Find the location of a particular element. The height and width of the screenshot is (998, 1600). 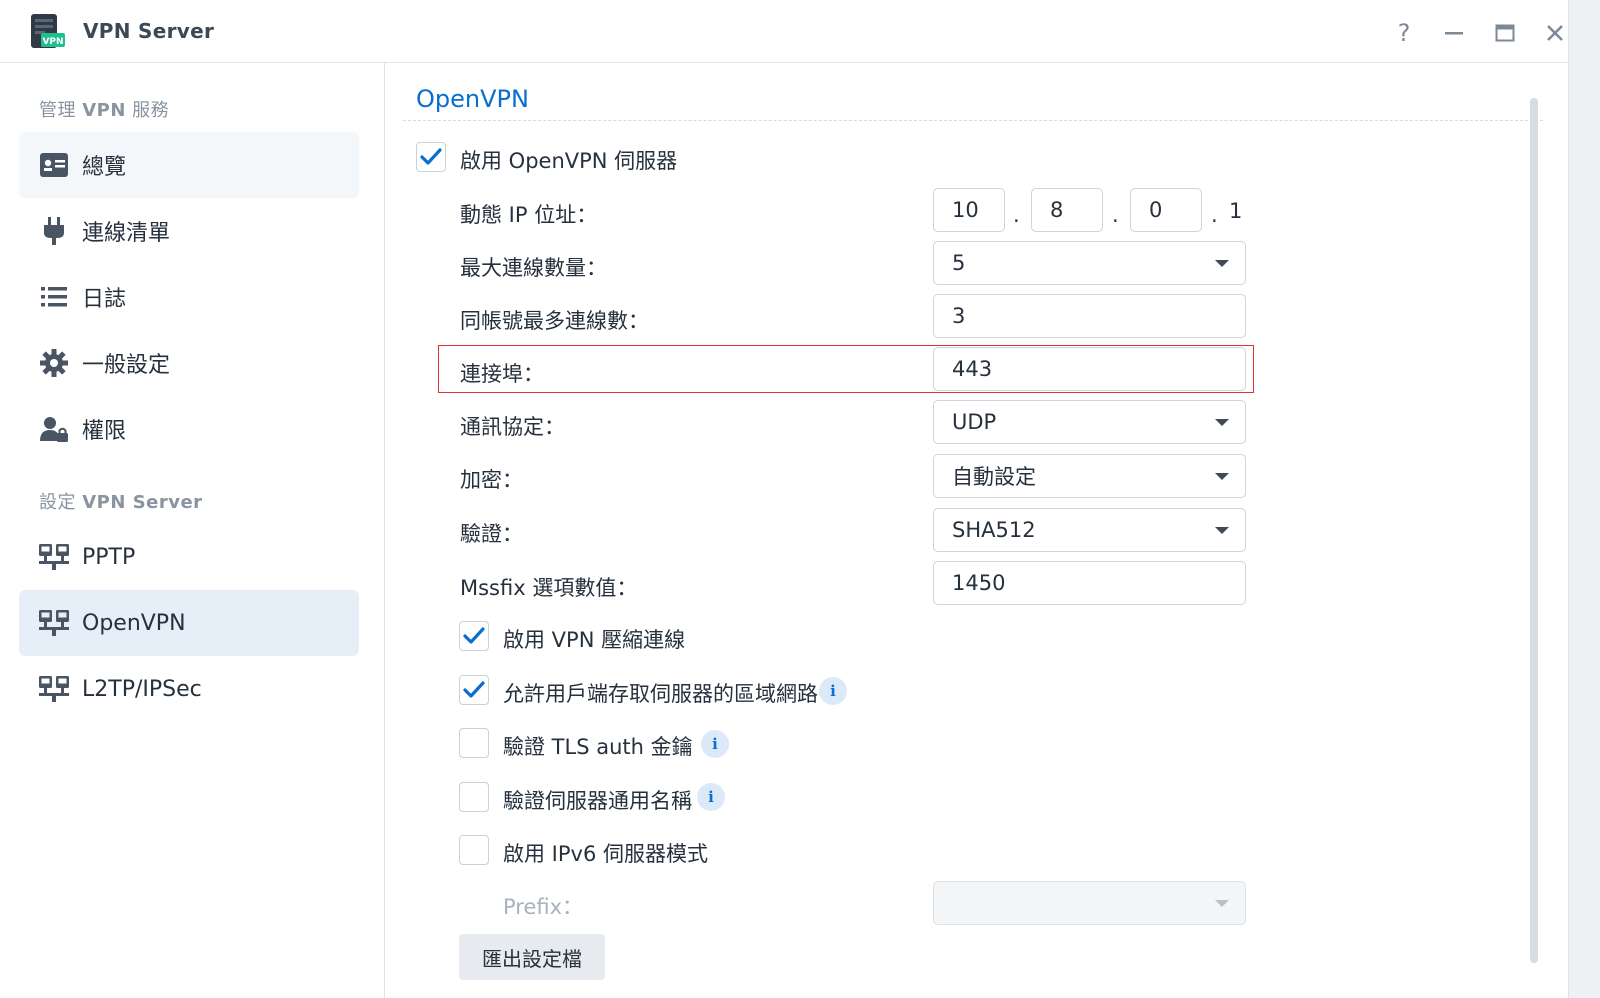

list-icon is located at coordinates (54, 297).